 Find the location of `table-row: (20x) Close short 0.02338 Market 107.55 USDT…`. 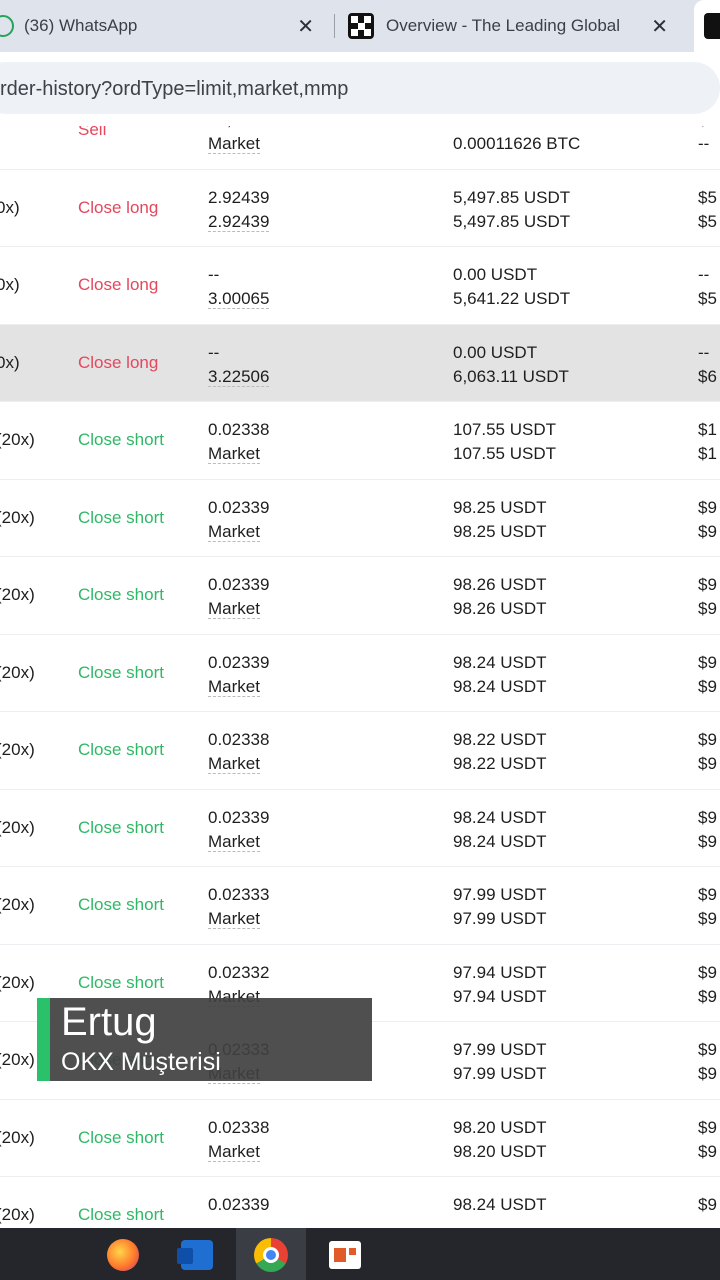

table-row: (20x) Close short 0.02338 Market 107.55 USDT… is located at coordinates (360, 441).